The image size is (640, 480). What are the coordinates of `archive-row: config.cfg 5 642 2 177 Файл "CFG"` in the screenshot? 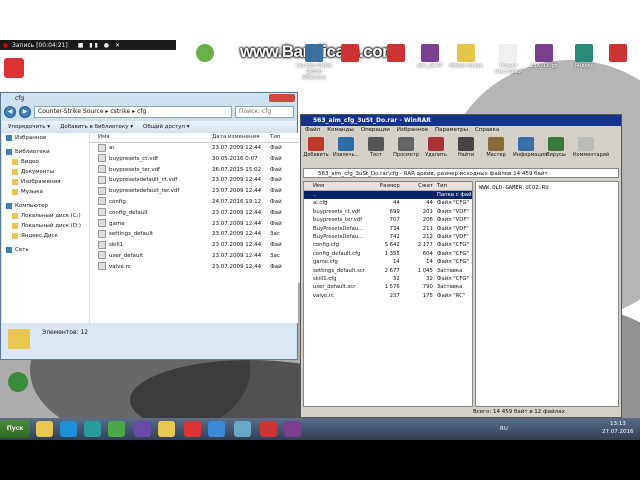 It's located at (388, 245).